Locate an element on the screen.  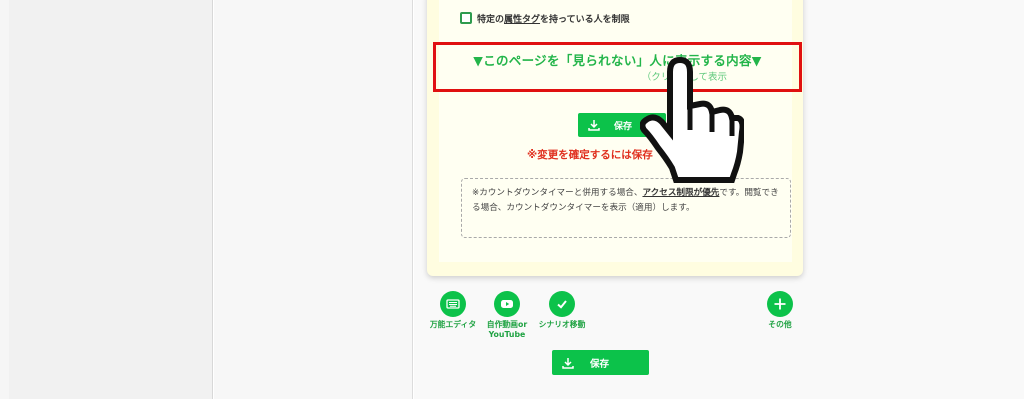
save-button: 保存 is located at coordinates (600, 362).